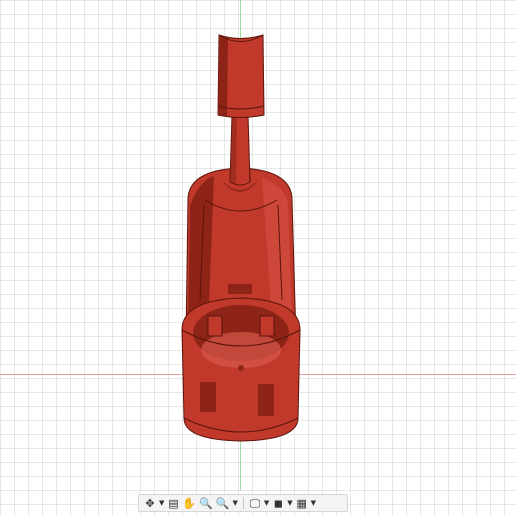 The image size is (516, 516). I want to click on grid-settings-icon: ▦, so click(302, 503).